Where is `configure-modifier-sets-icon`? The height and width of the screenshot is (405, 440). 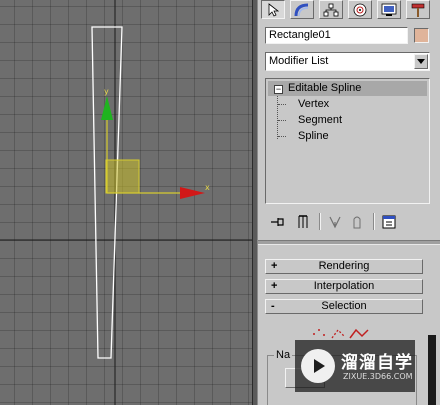
configure-modifier-sets-icon is located at coordinates (389, 222).